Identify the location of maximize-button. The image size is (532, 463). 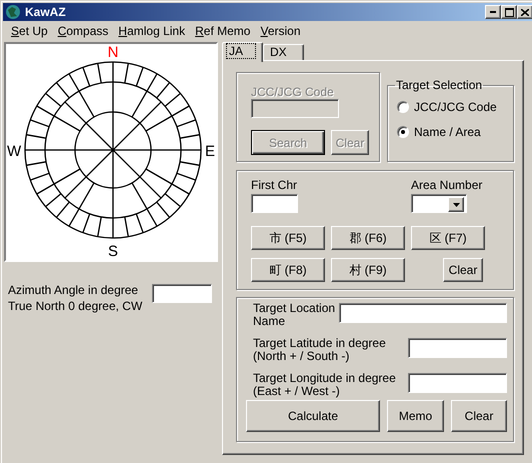
(509, 12).